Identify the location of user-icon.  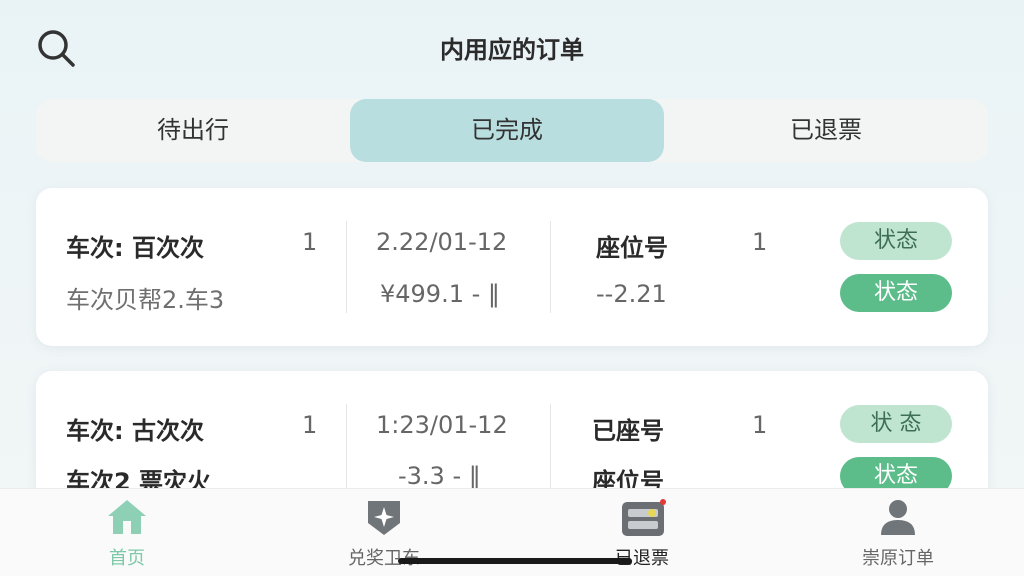
(898, 517).